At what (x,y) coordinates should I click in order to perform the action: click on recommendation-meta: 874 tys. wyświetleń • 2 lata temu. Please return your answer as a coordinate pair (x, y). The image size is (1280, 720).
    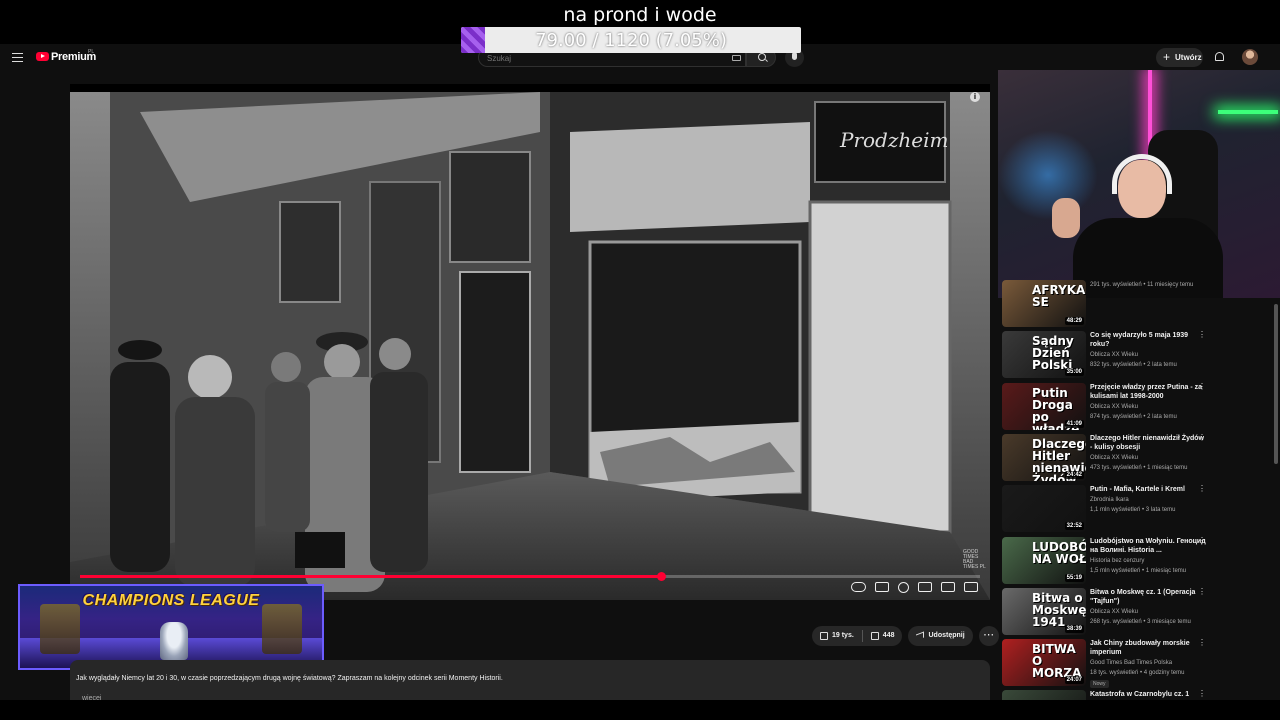
    Looking at the image, I should click on (1133, 416).